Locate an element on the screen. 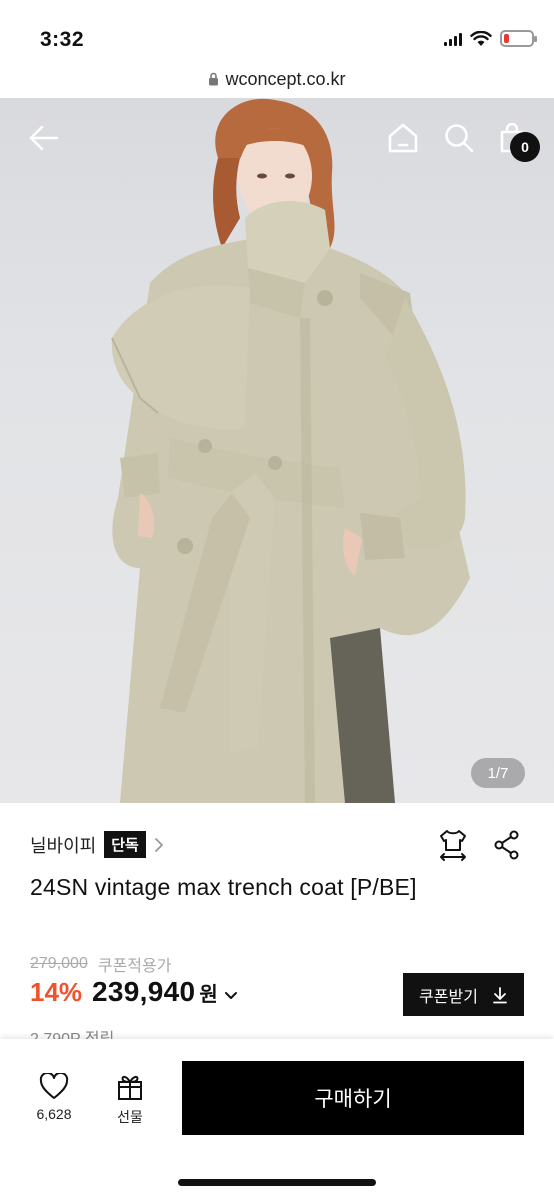 This screenshot has width=554, height=1200. bottom-action-bar: 6,628 선물 구매하기 is located at coordinates (277, 1119).